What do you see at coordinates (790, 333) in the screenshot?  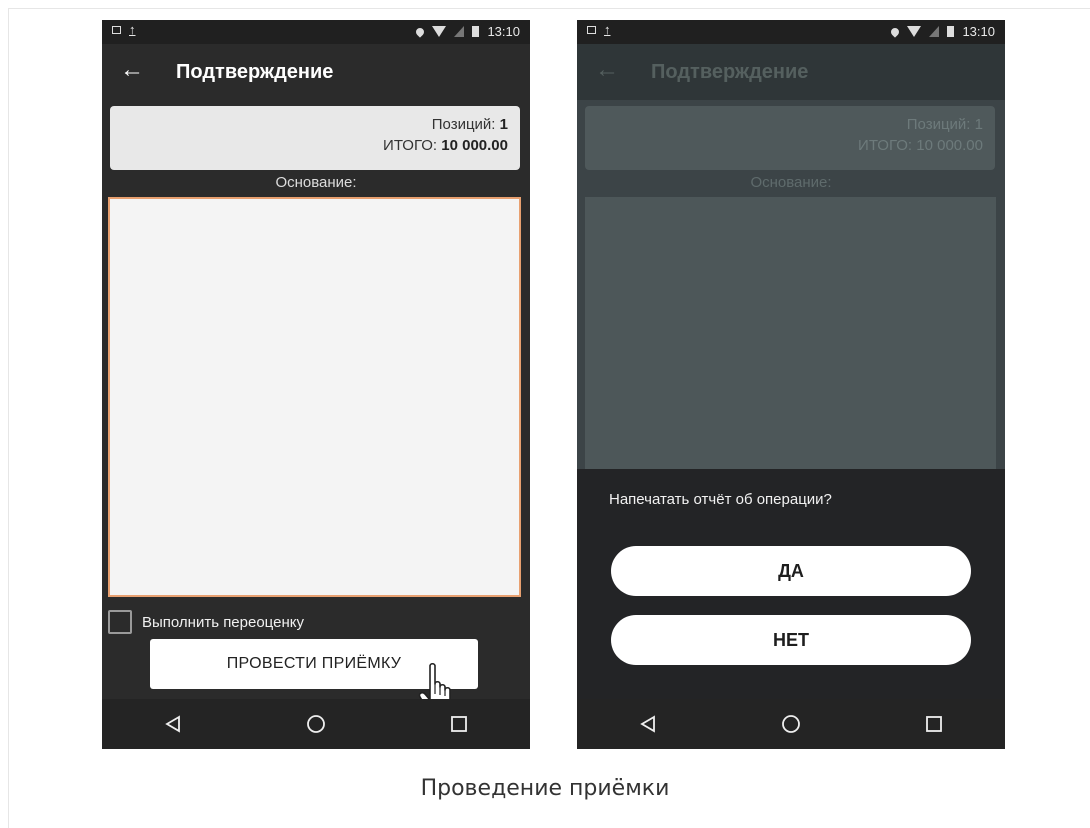 I see `basis-textarea-dimmed` at bounding box center [790, 333].